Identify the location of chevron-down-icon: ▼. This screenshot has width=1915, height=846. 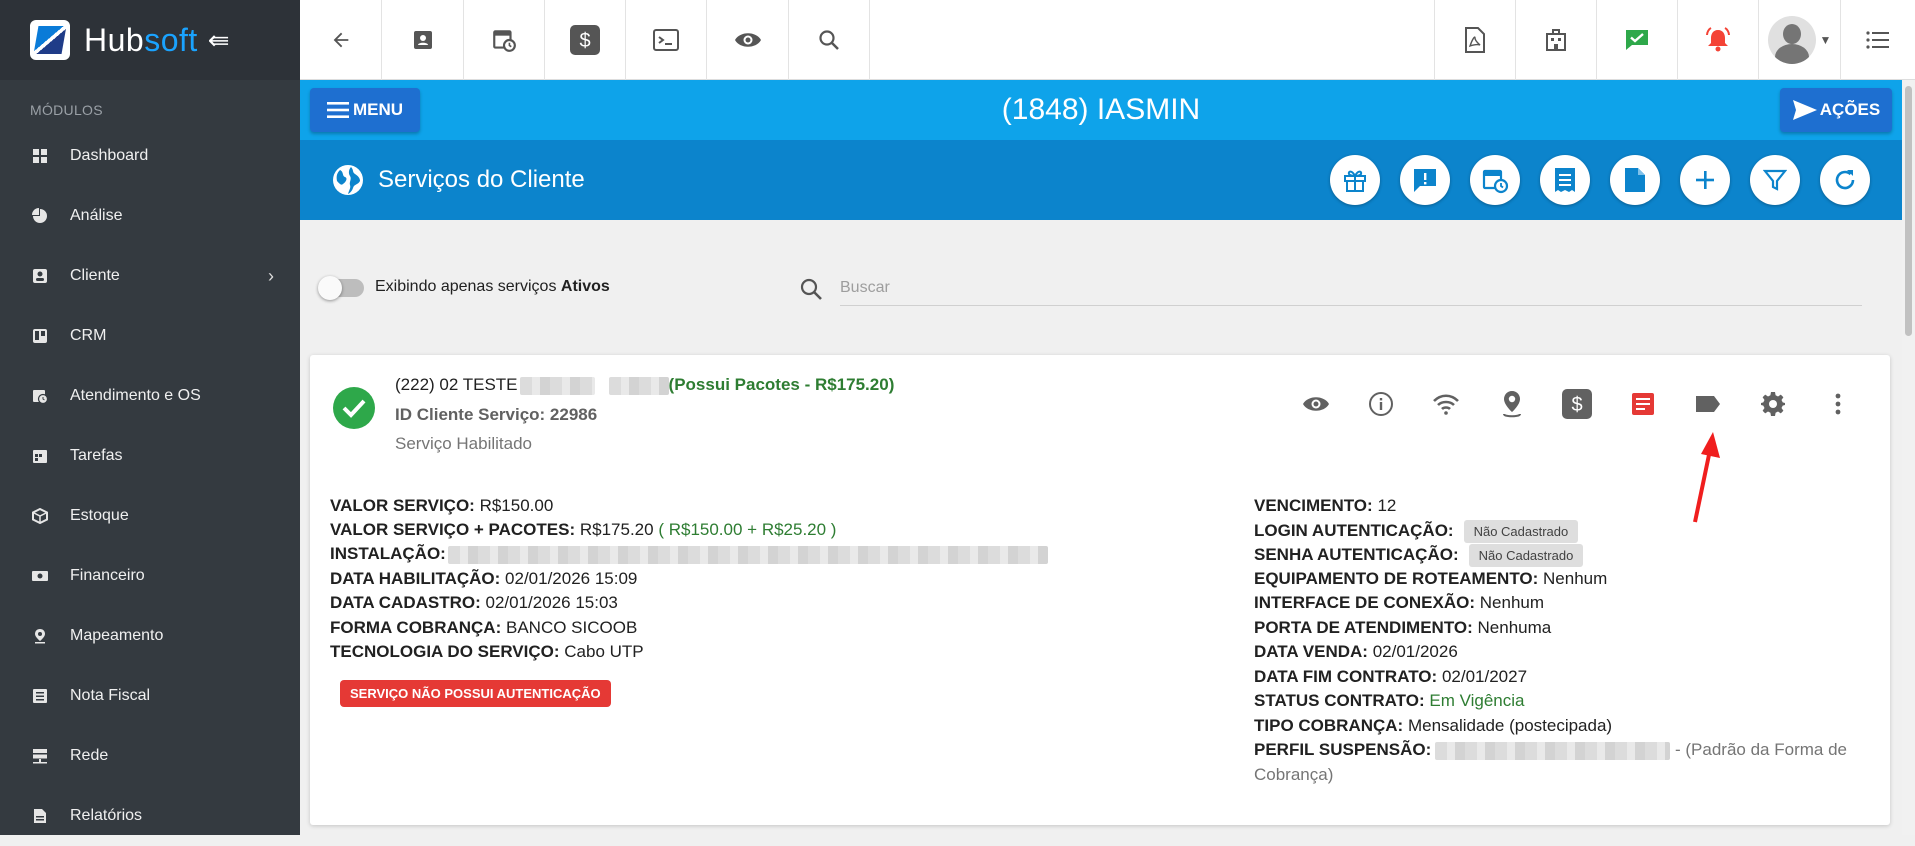
(1825, 40).